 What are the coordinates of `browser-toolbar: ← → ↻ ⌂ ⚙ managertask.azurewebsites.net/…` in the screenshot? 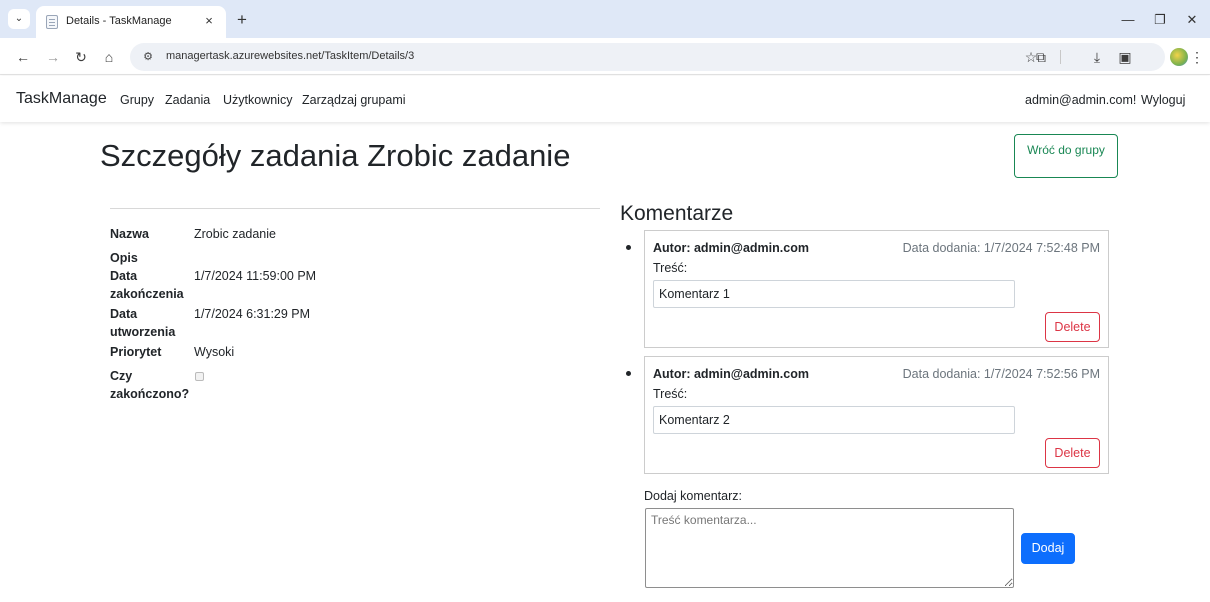 It's located at (605, 56).